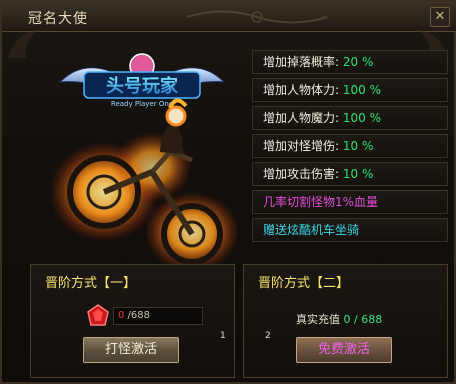 The image size is (456, 384). I want to click on stat-attack-damage: 增加攻击伤害: 10 %, so click(350, 174).